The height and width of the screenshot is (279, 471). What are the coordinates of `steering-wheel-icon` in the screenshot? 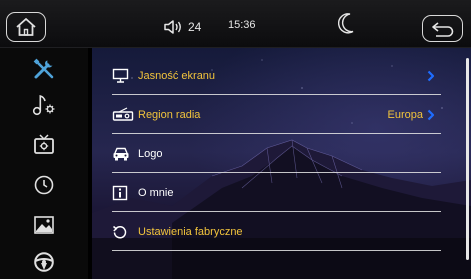 It's located at (44, 262).